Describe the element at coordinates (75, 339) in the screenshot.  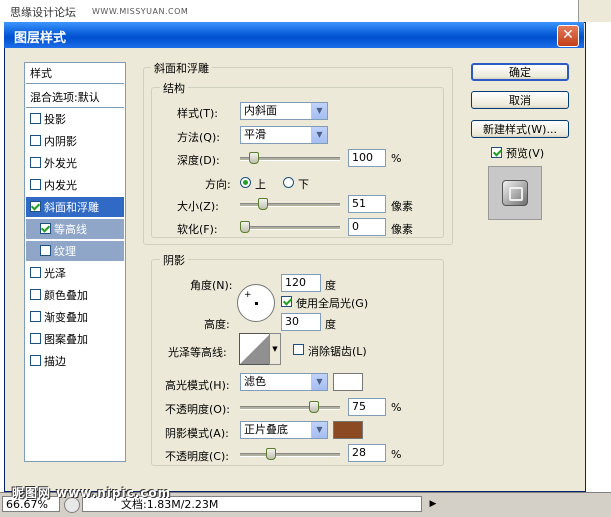
I see `style-list-item: 图案叠加` at that location.